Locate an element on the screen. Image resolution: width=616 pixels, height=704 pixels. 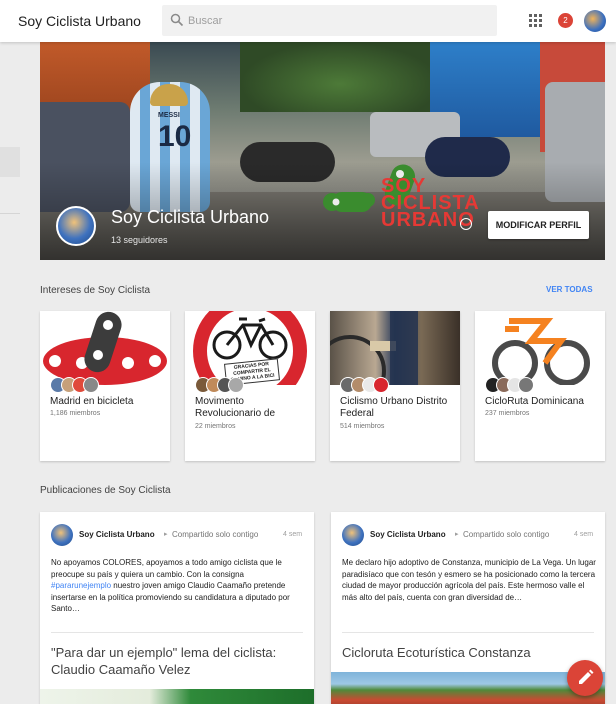
posts-title: Publicaciones de Soy Ciclista is located at coordinates (105, 490).